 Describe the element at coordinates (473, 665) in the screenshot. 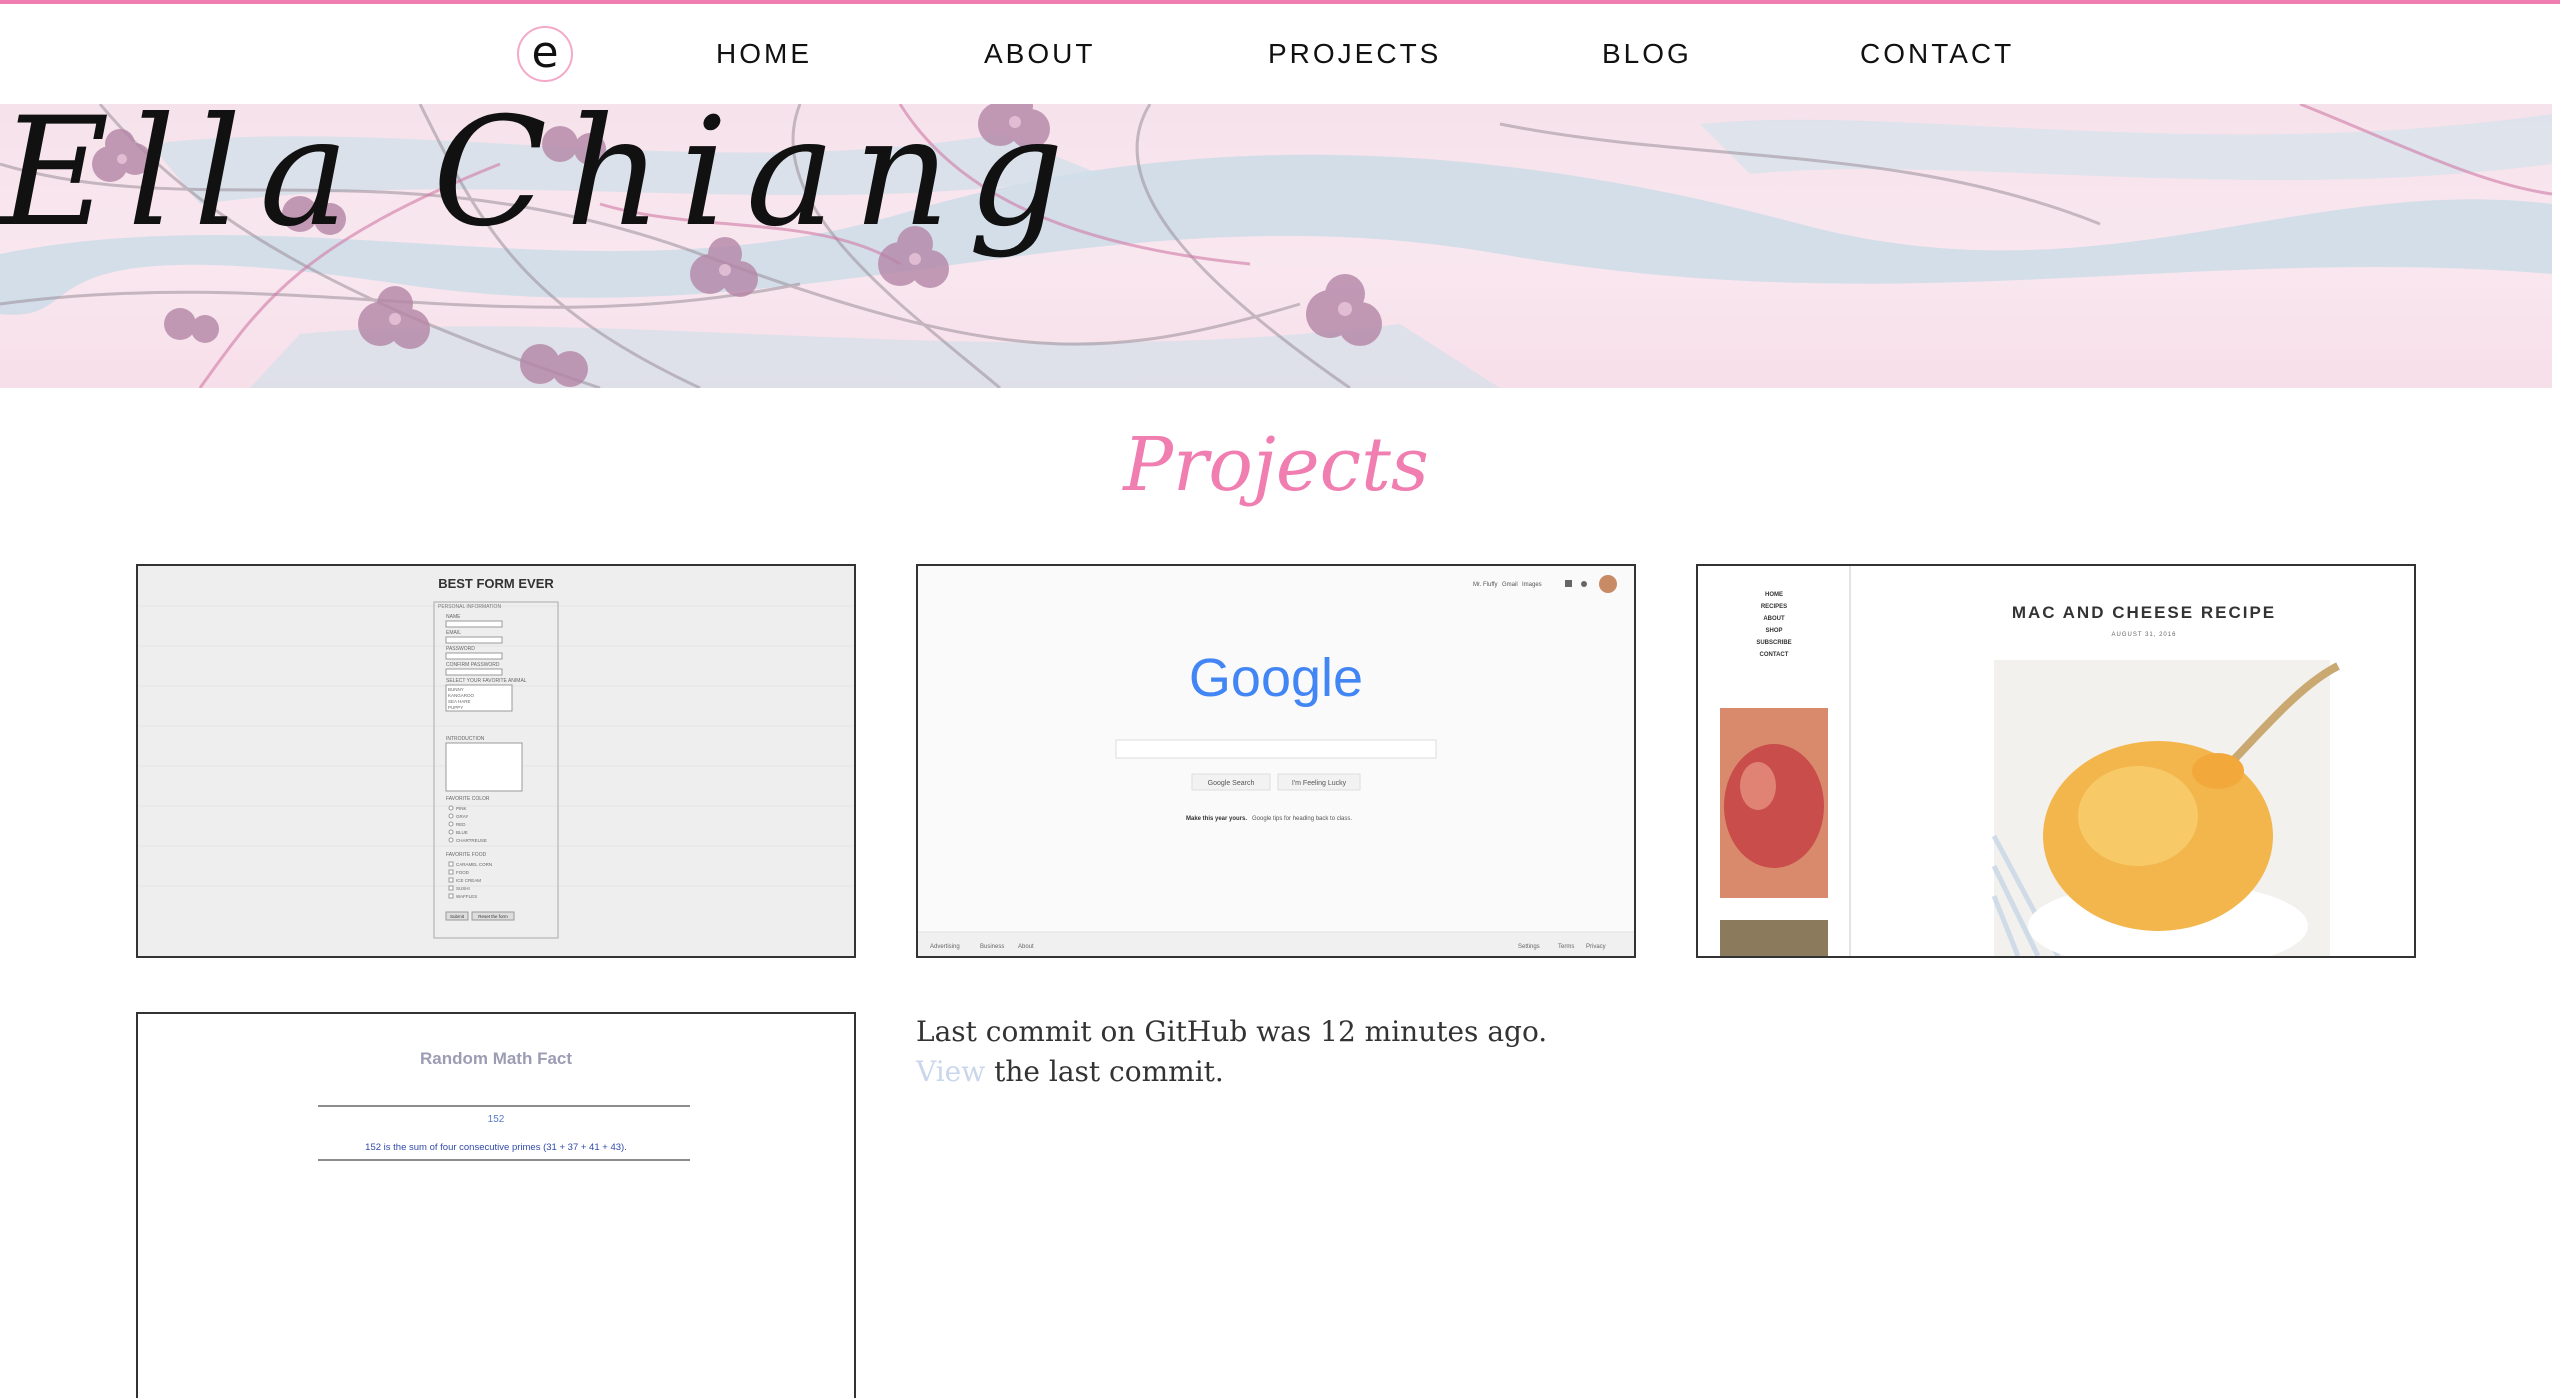

I see `svg-text: CONFIRM PASSWORD` at that location.